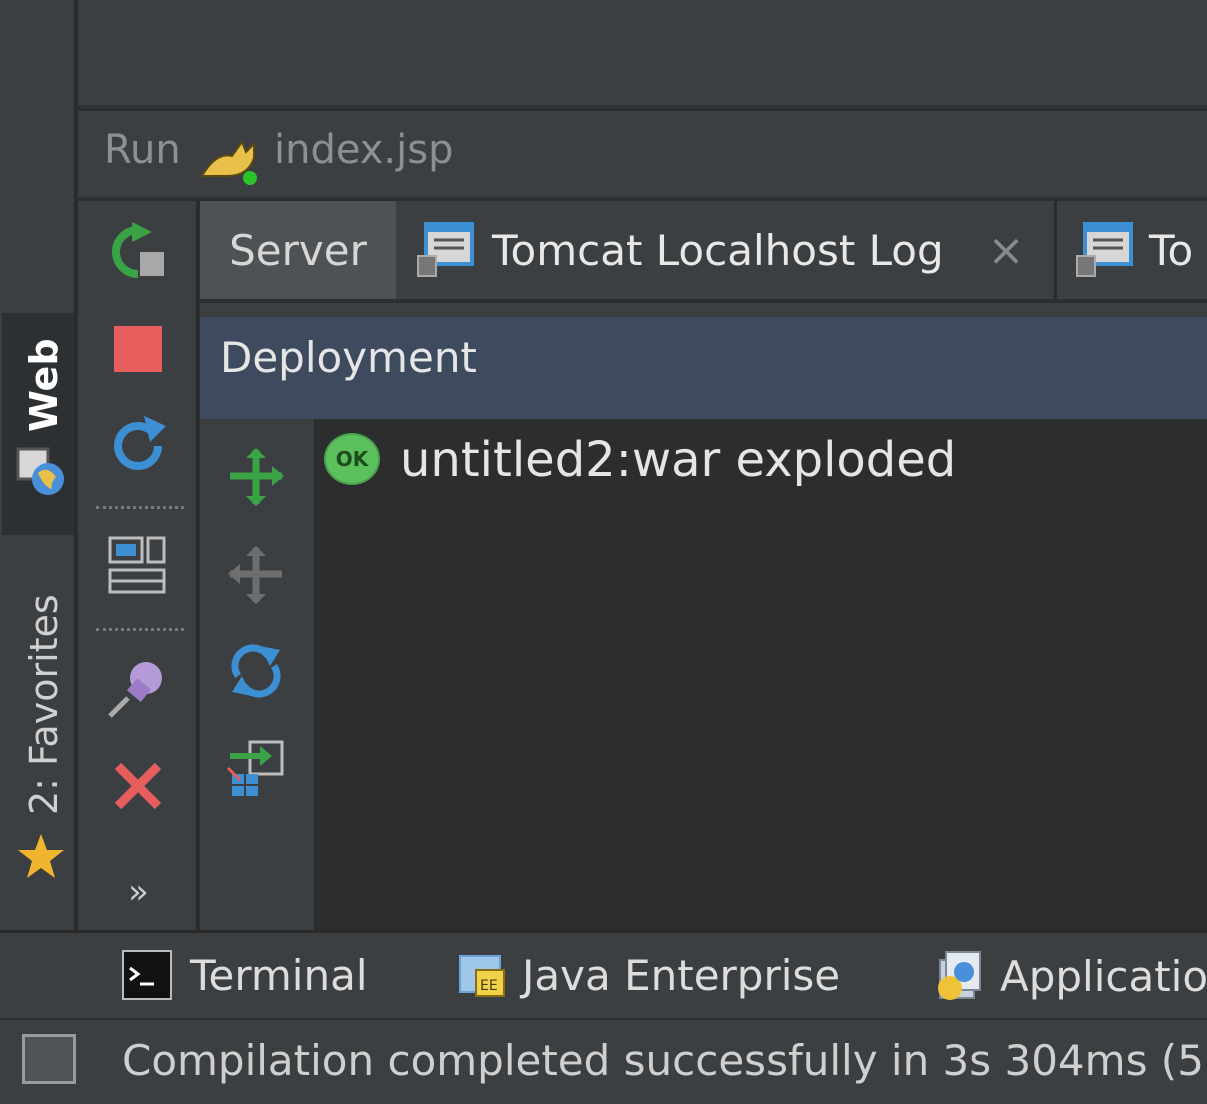  Describe the element at coordinates (138, 566) in the screenshot. I see `layout-icon` at that location.